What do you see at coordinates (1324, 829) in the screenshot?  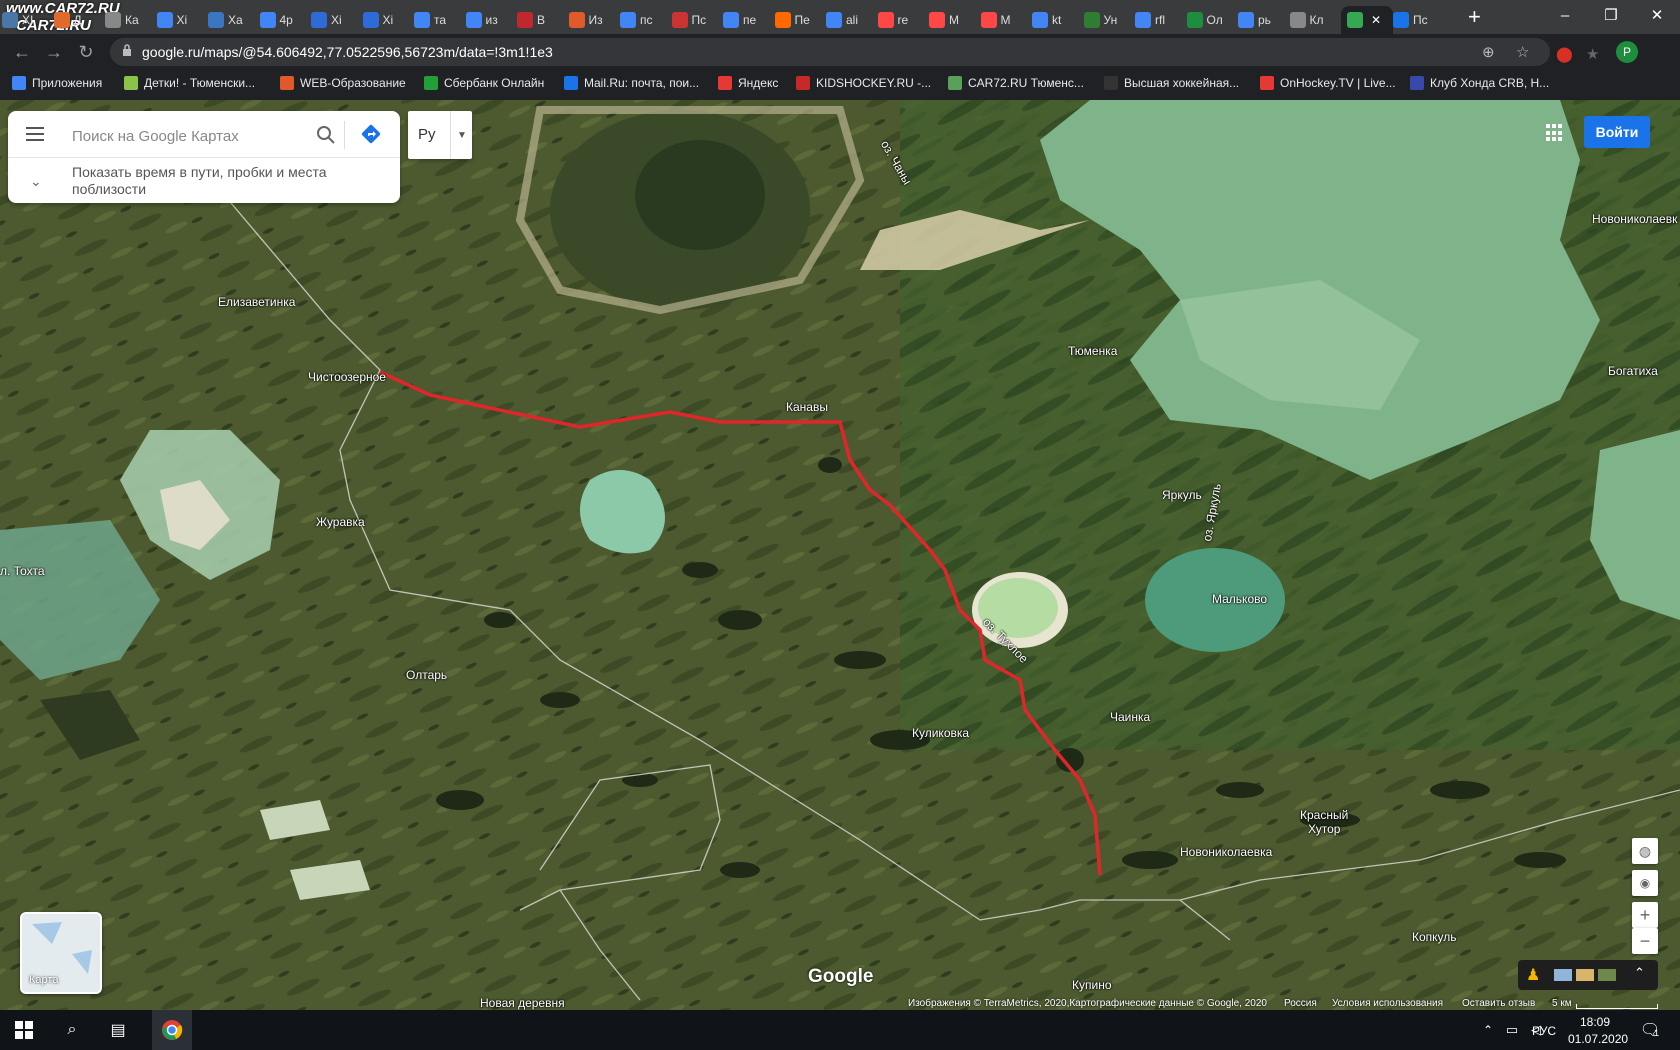 I see `place-label: Хутор` at bounding box center [1324, 829].